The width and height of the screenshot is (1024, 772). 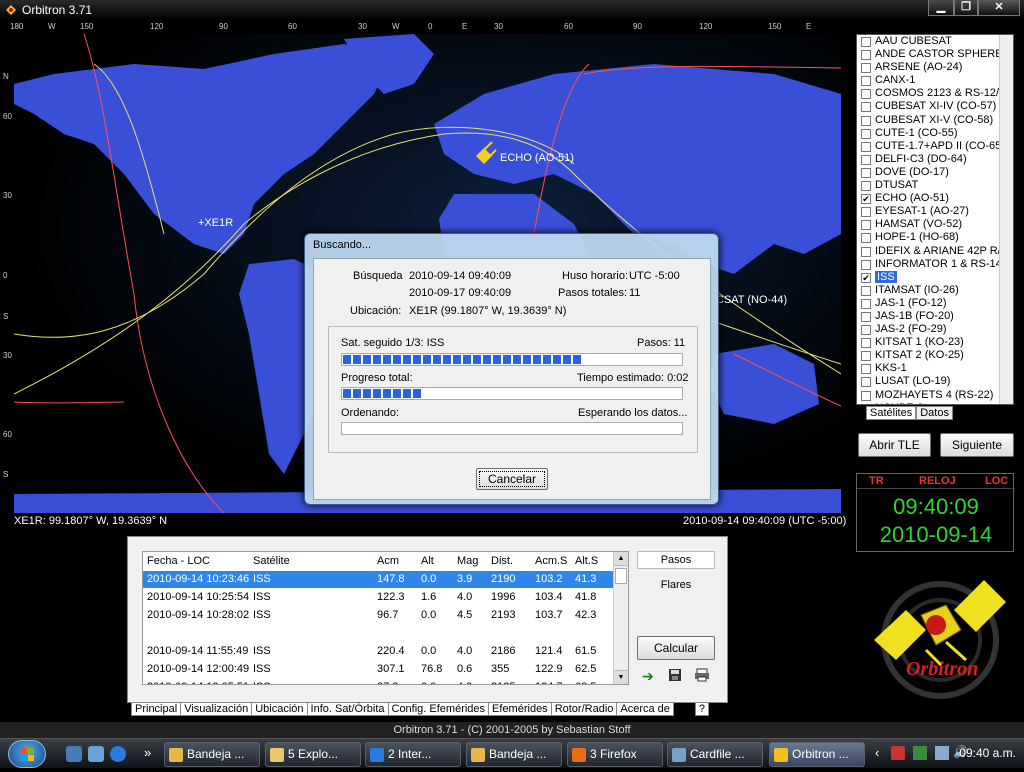 I want to click on satellite-list-item: CUTE-1 (CO-55), so click(x=935, y=133).